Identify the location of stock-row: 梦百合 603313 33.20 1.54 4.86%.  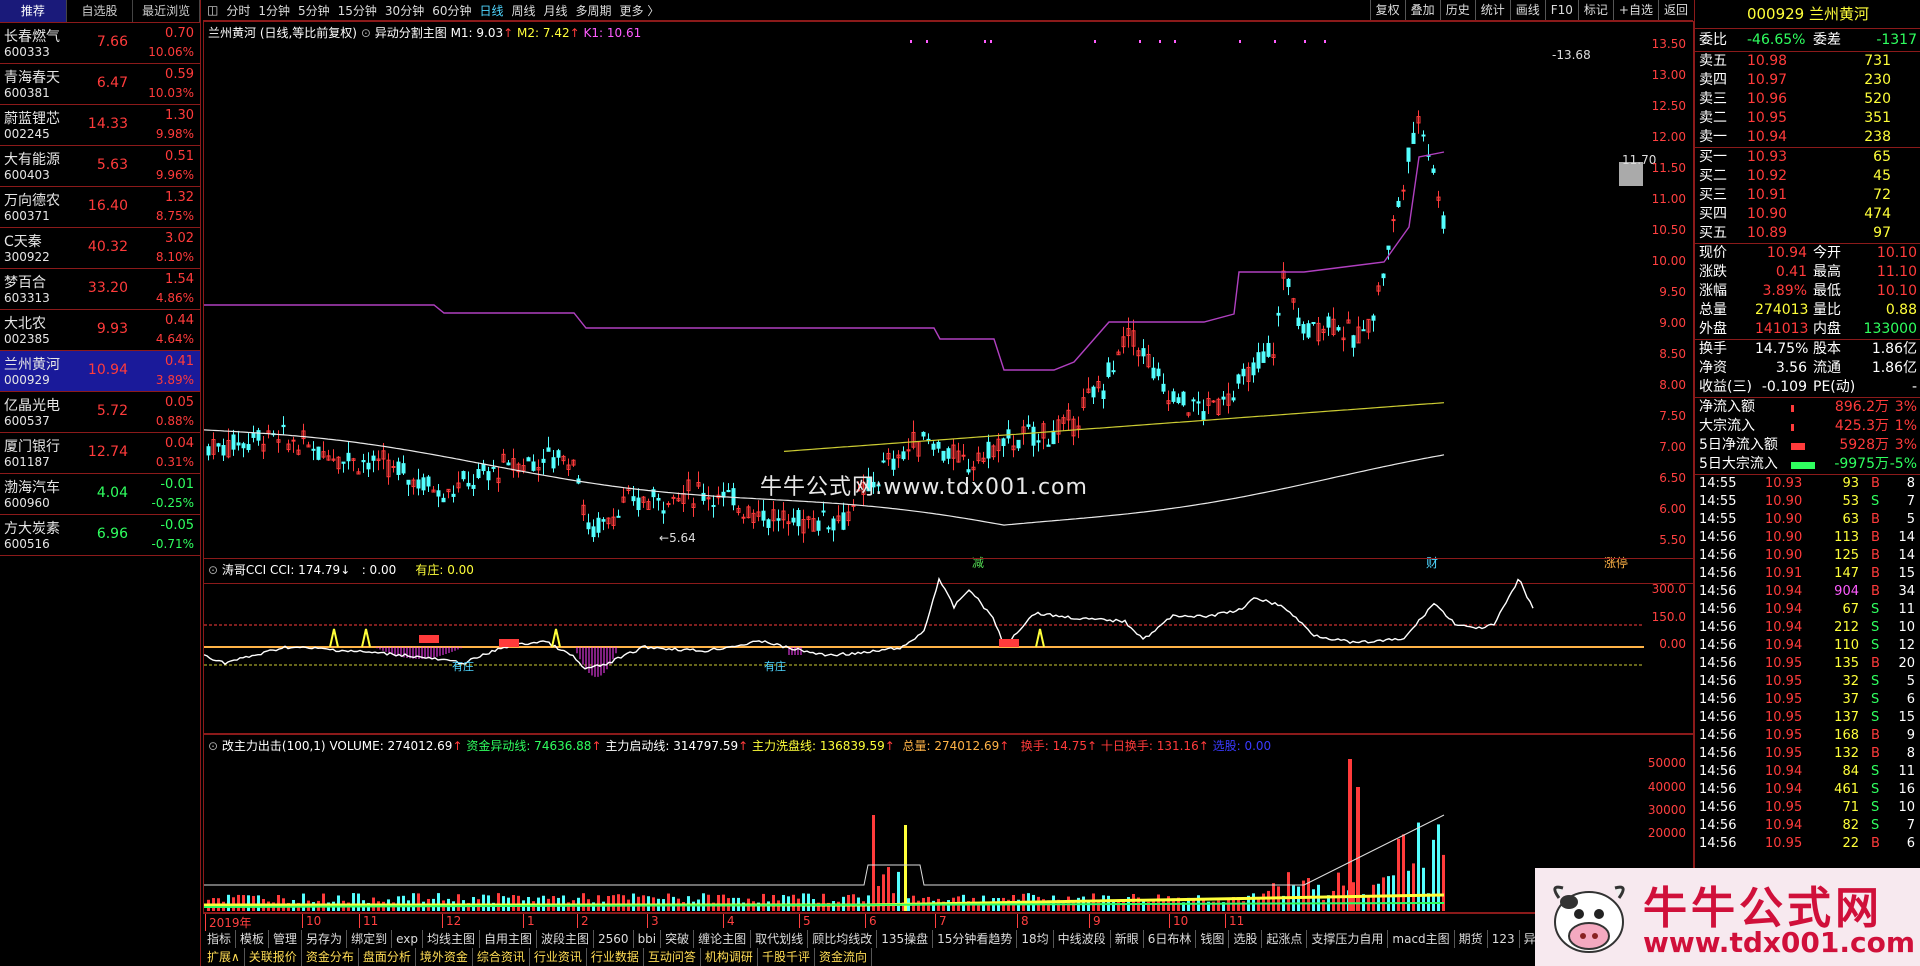
(100, 289).